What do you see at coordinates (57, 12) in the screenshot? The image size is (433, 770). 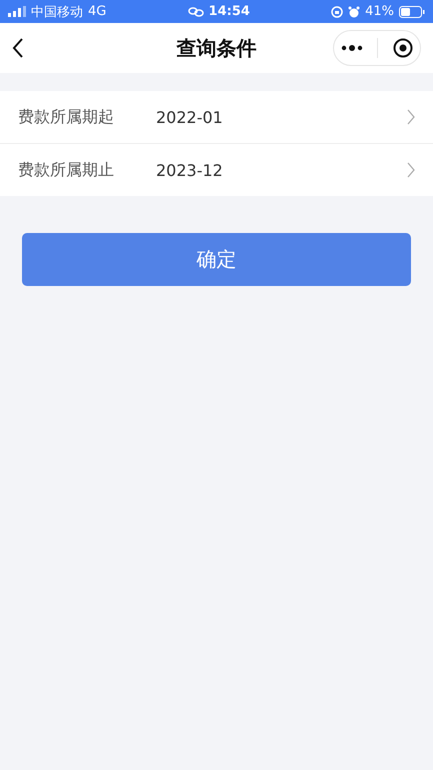 I see `carrier-name: 中国移动` at bounding box center [57, 12].